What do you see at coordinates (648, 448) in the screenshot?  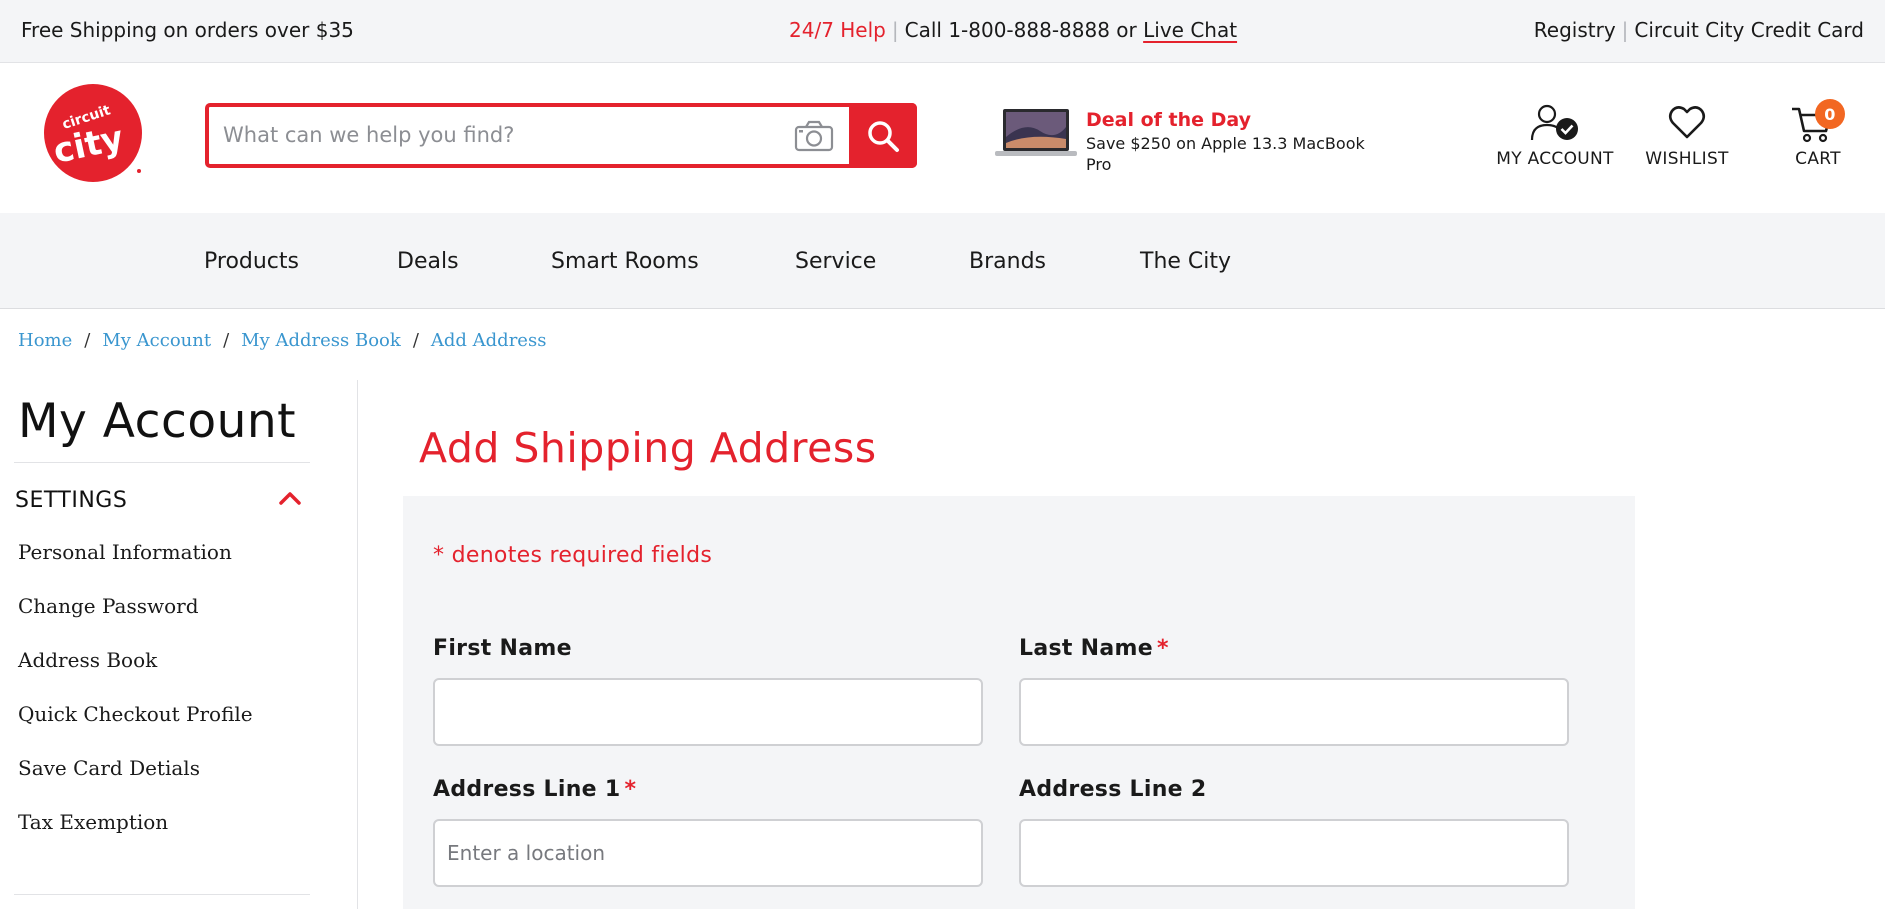 I see `page-title: Add Shipping Address` at bounding box center [648, 448].